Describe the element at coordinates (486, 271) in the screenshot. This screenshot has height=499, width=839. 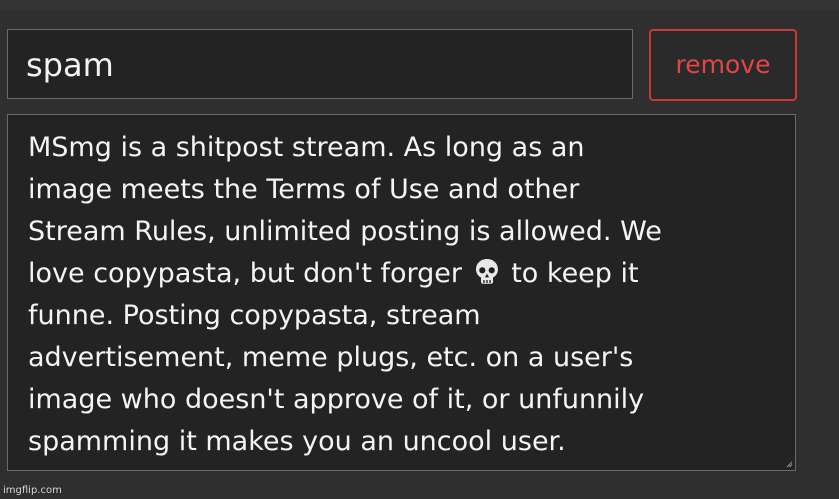
I see `skull-icon` at that location.